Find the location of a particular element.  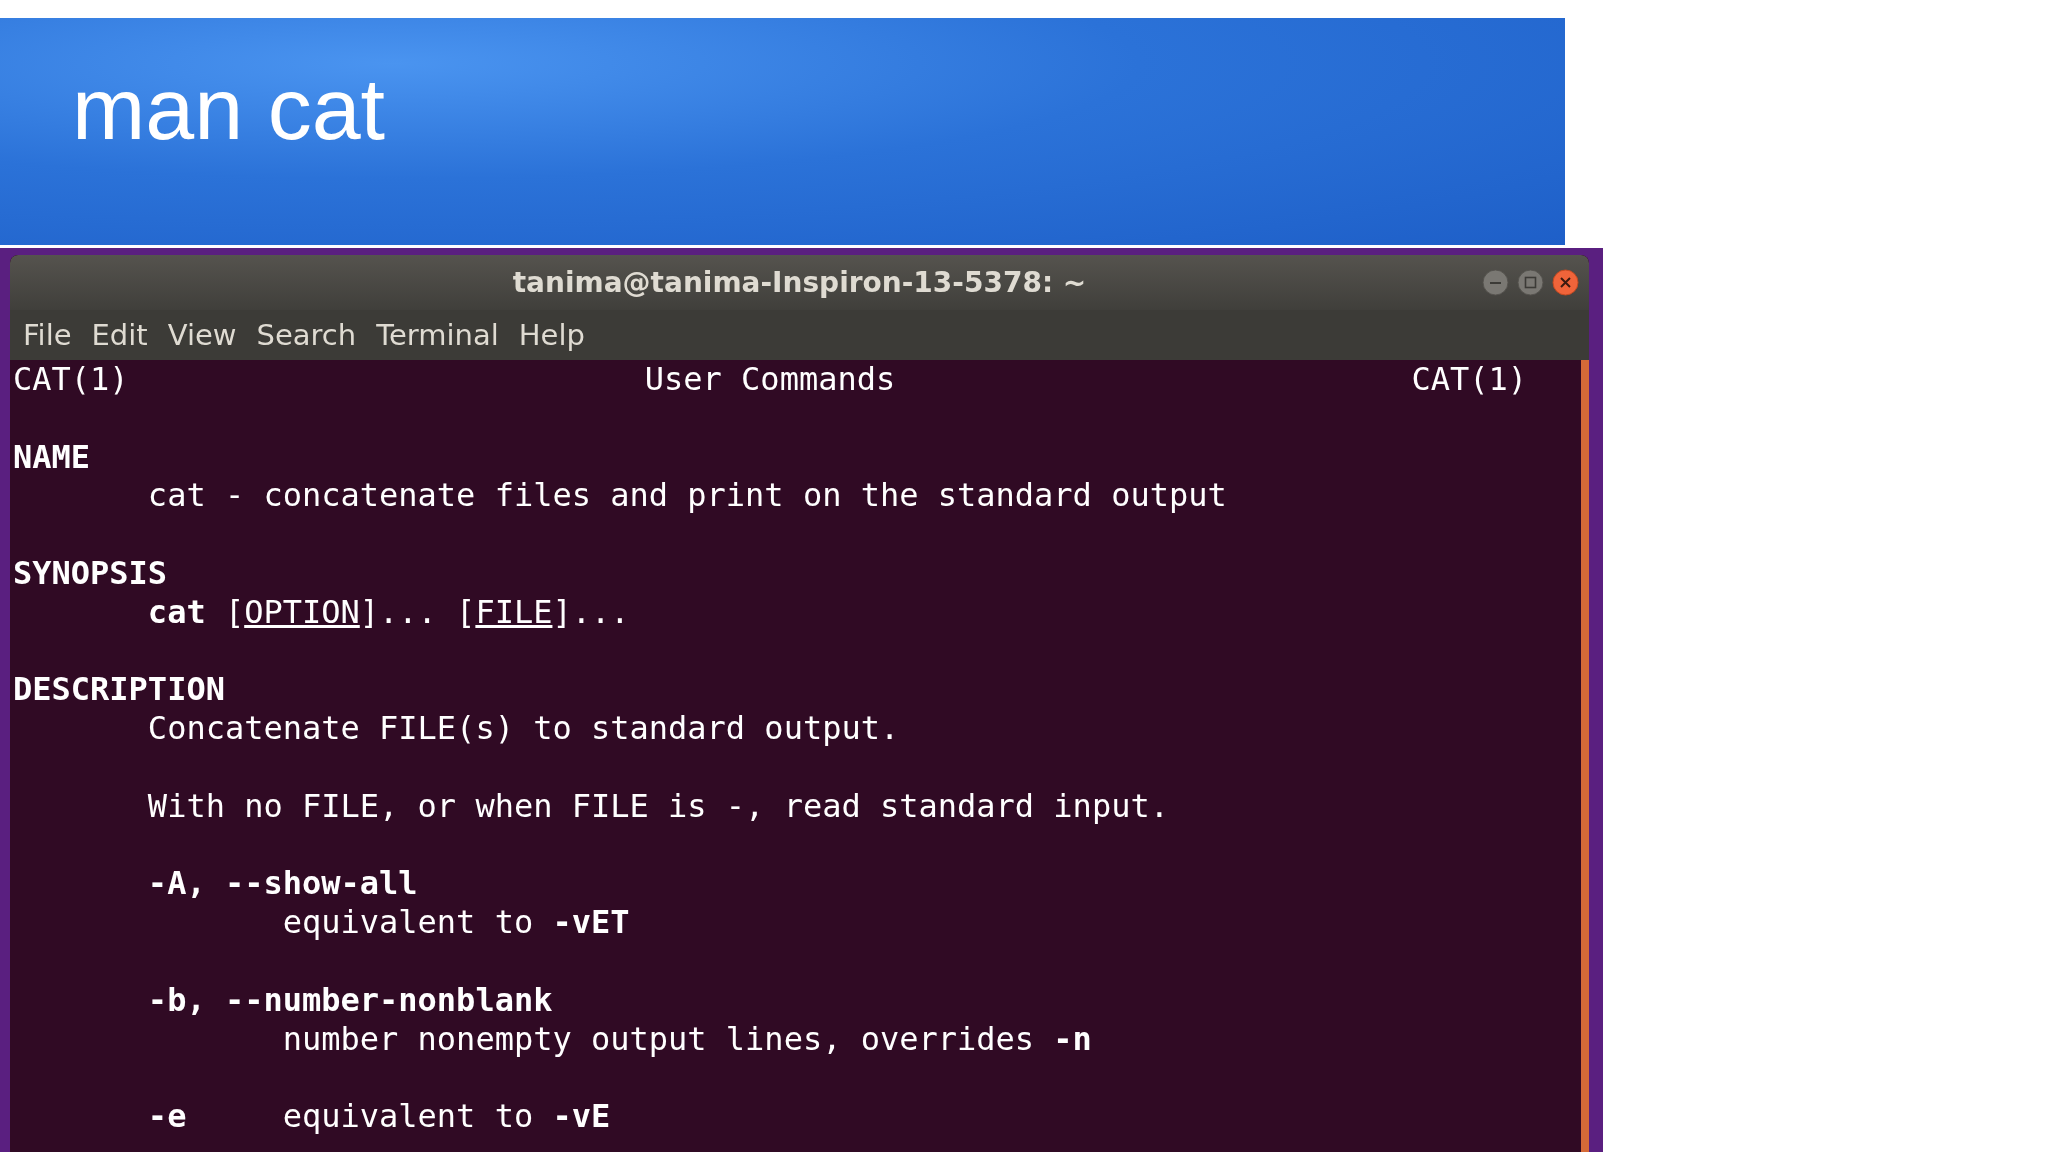

section-heading: SYNOPSIS is located at coordinates (90, 573).